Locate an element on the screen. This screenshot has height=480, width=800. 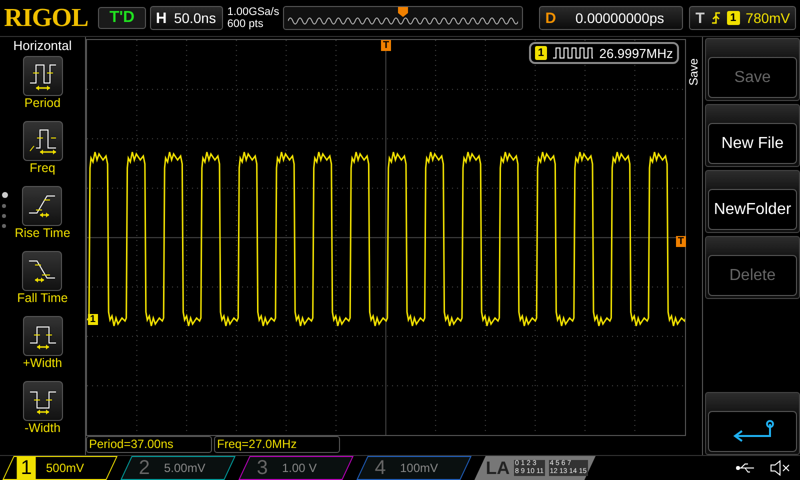
square-wave-icon is located at coordinates (573, 53).